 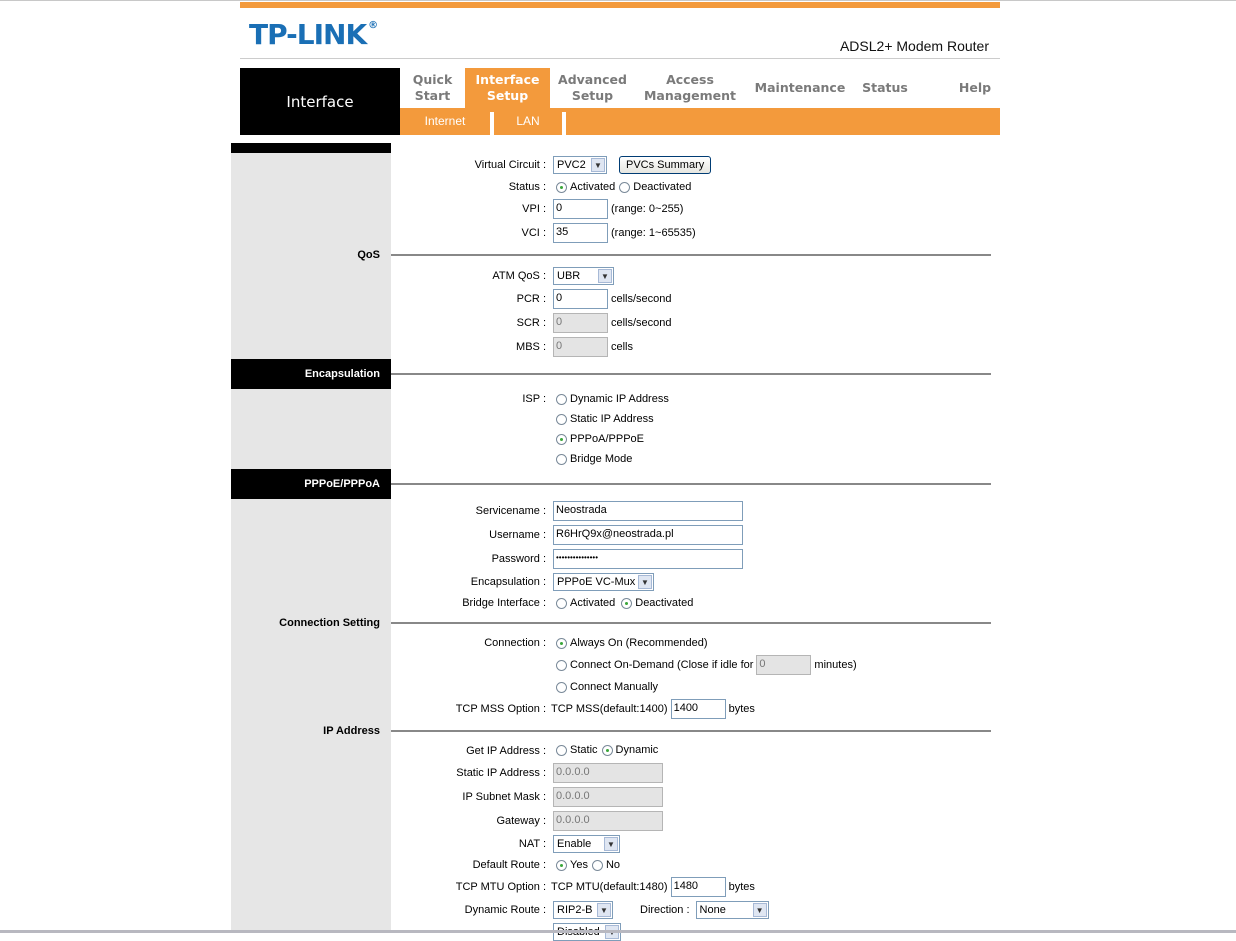 I want to click on nat-select: Enable ▼, so click(x=586, y=844).